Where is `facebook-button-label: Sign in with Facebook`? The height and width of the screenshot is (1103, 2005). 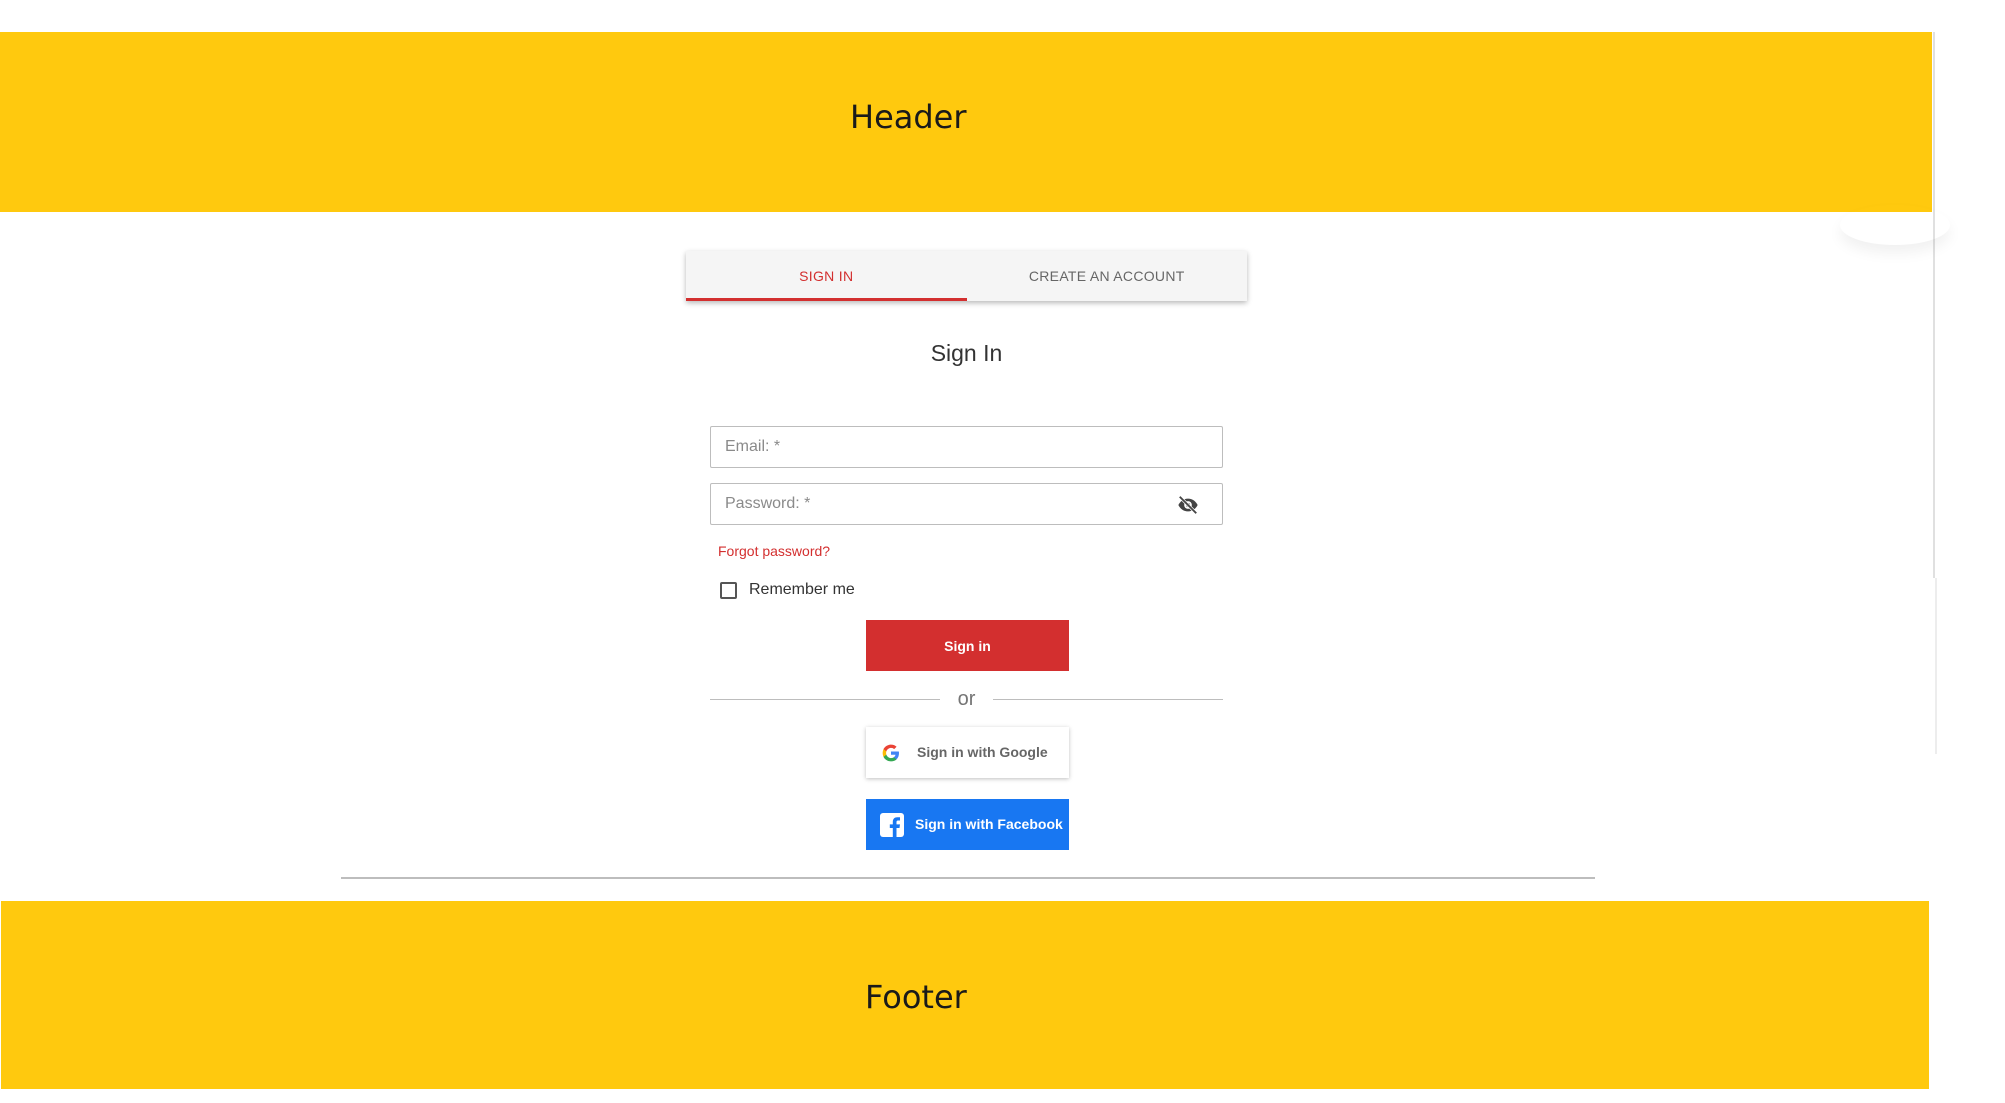
facebook-button-label: Sign in with Facebook is located at coordinates (989, 824).